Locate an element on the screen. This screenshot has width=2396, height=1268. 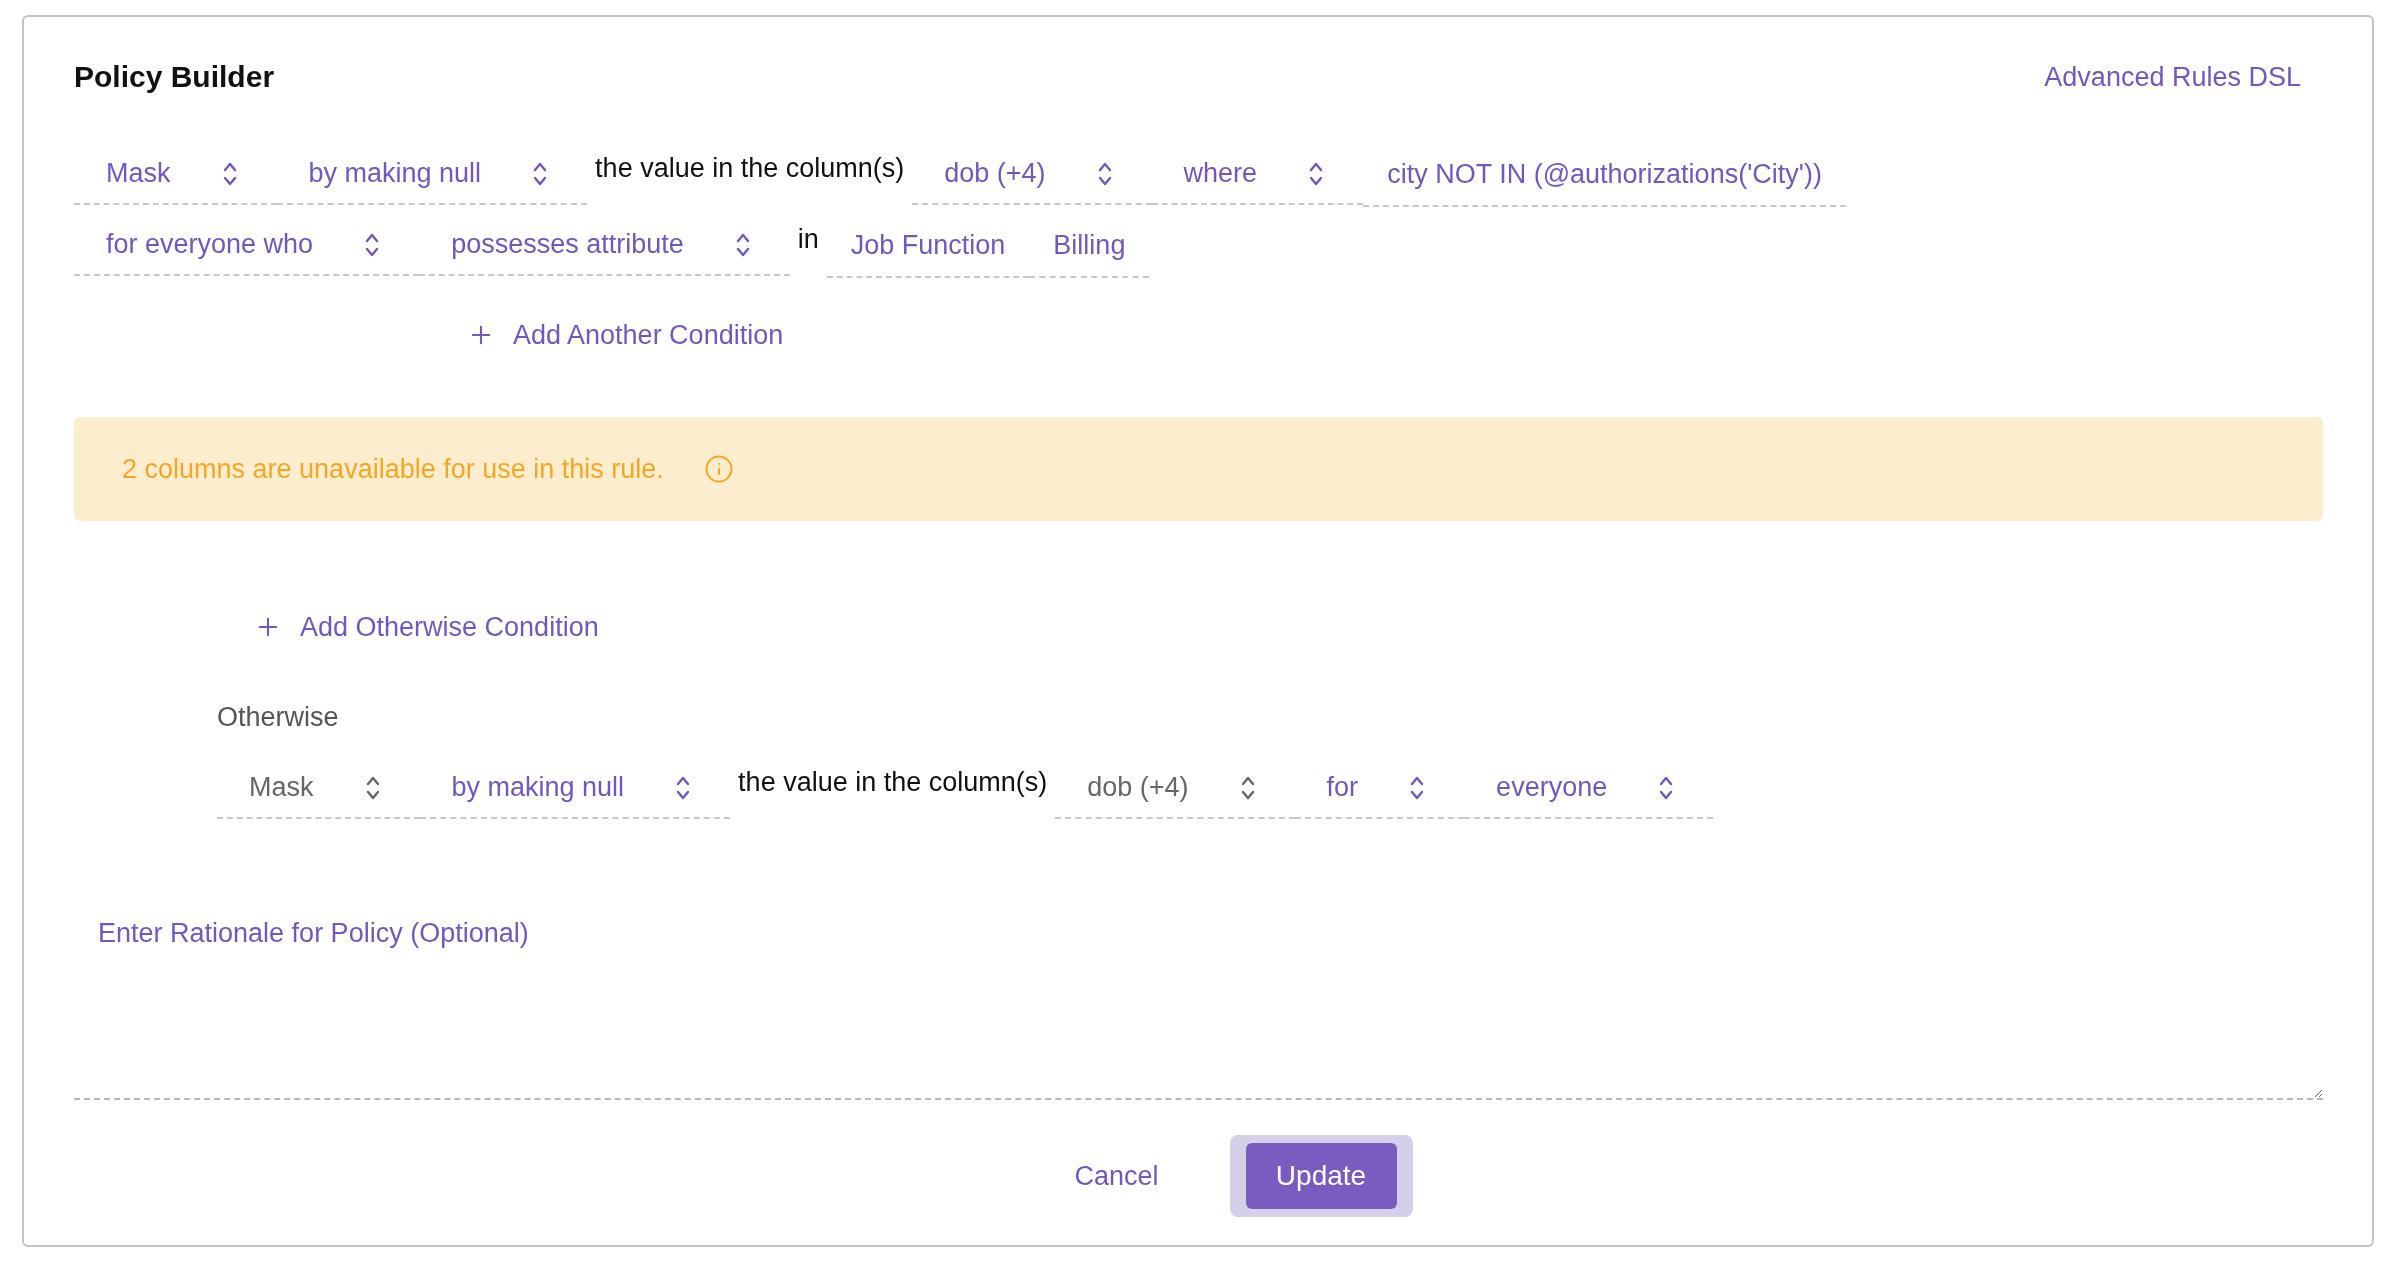
dropdown-select: possesses attribute is located at coordinates (604, 245).